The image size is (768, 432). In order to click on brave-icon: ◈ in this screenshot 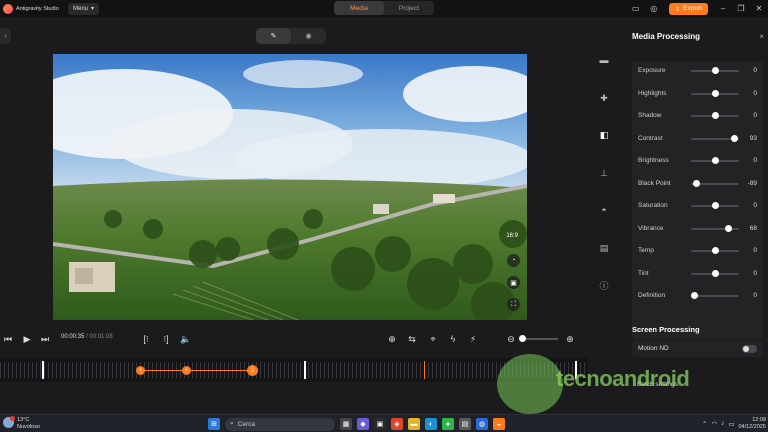, I will do `click(397, 424)`.